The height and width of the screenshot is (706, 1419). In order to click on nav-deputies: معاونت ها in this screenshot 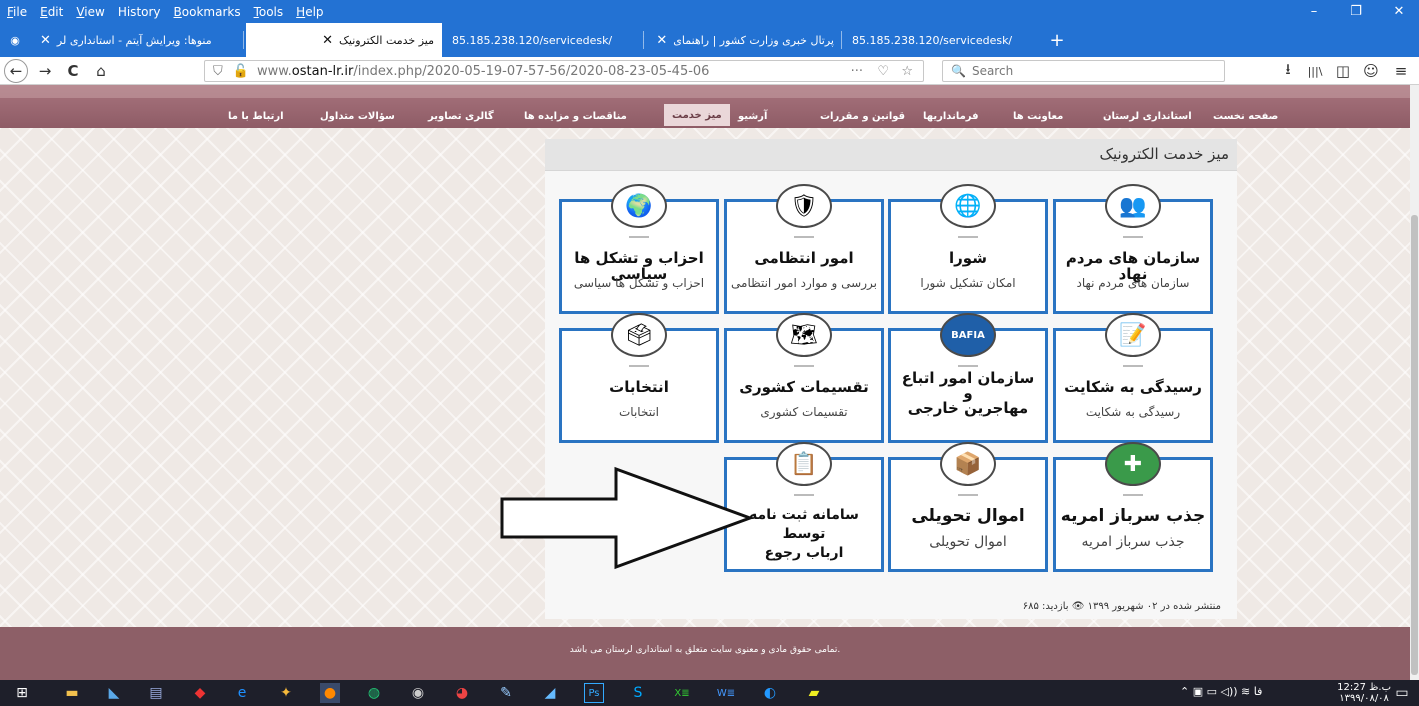, I will do `click(1038, 116)`.